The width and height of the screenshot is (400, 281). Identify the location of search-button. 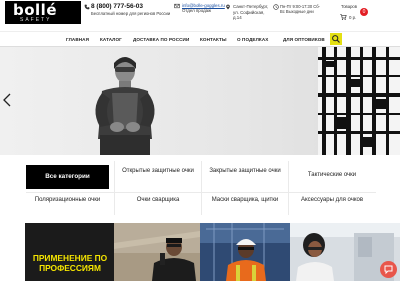
(336, 39).